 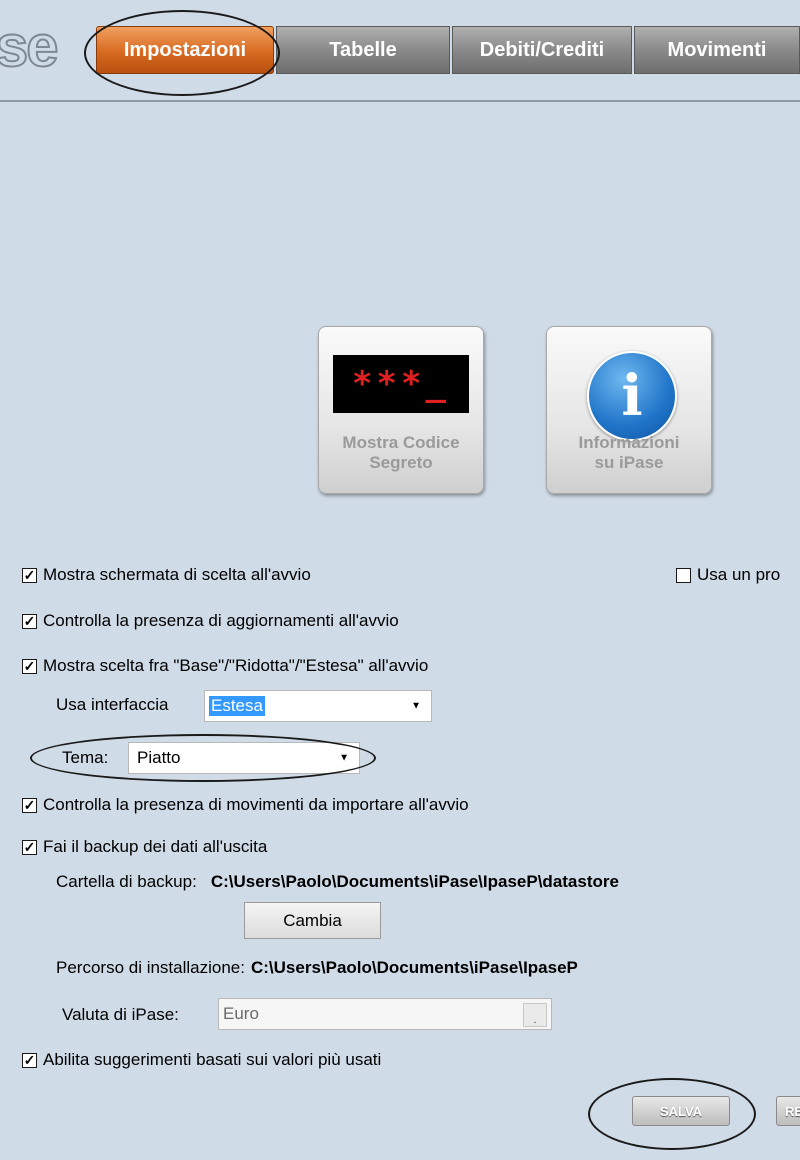 I want to click on option-backup-on-exit: ✓ Fai il backup dei dati all'uscita, so click(x=144, y=847).